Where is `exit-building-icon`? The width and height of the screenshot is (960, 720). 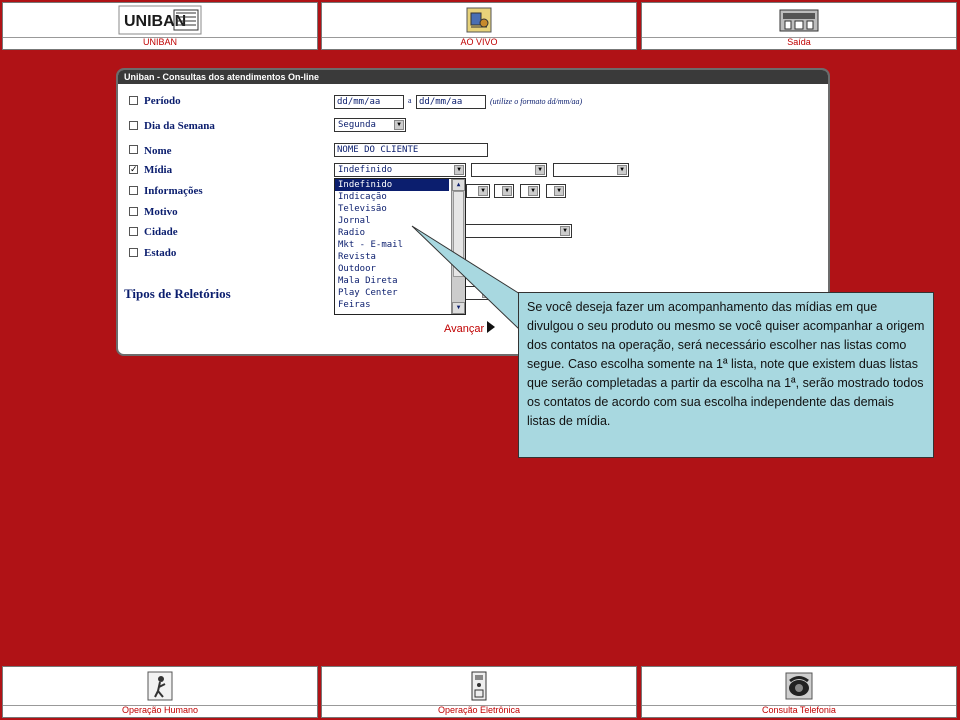
exit-building-icon is located at coordinates (799, 20).